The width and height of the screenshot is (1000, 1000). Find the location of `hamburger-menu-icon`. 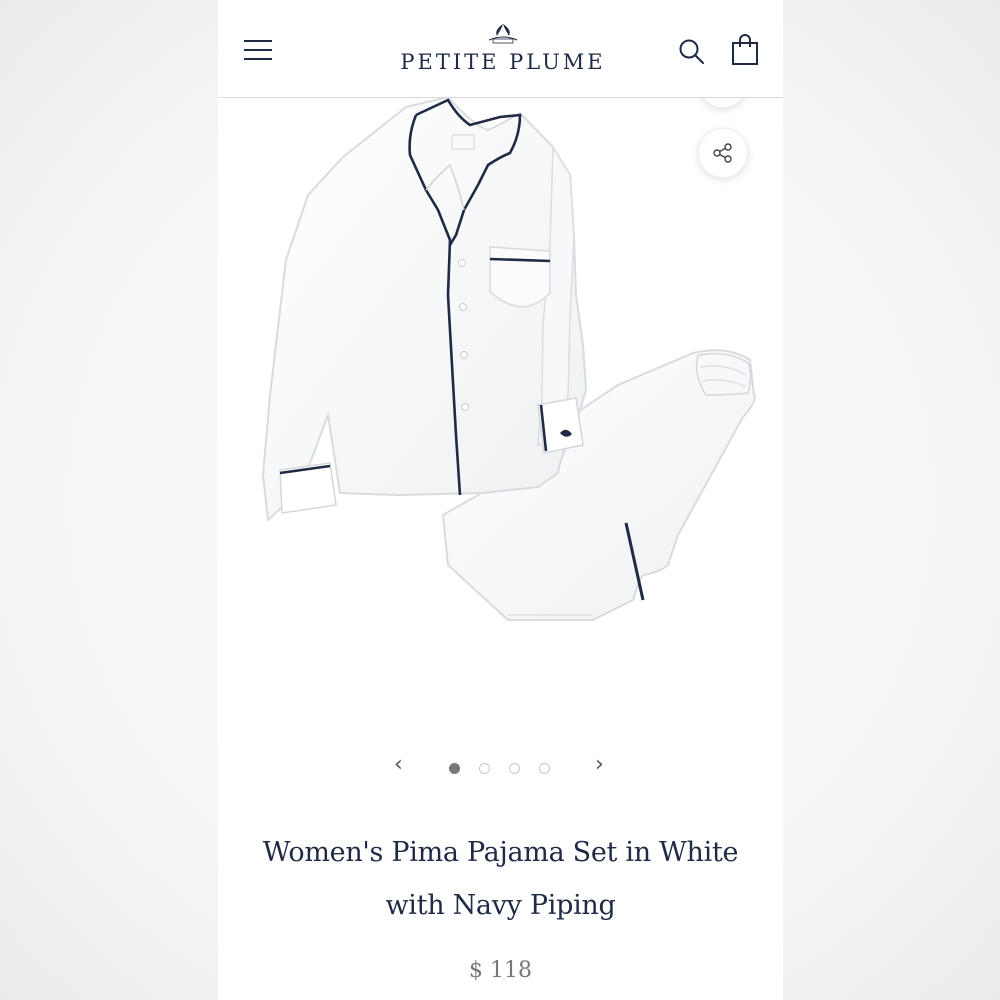

hamburger-menu-icon is located at coordinates (258, 41).